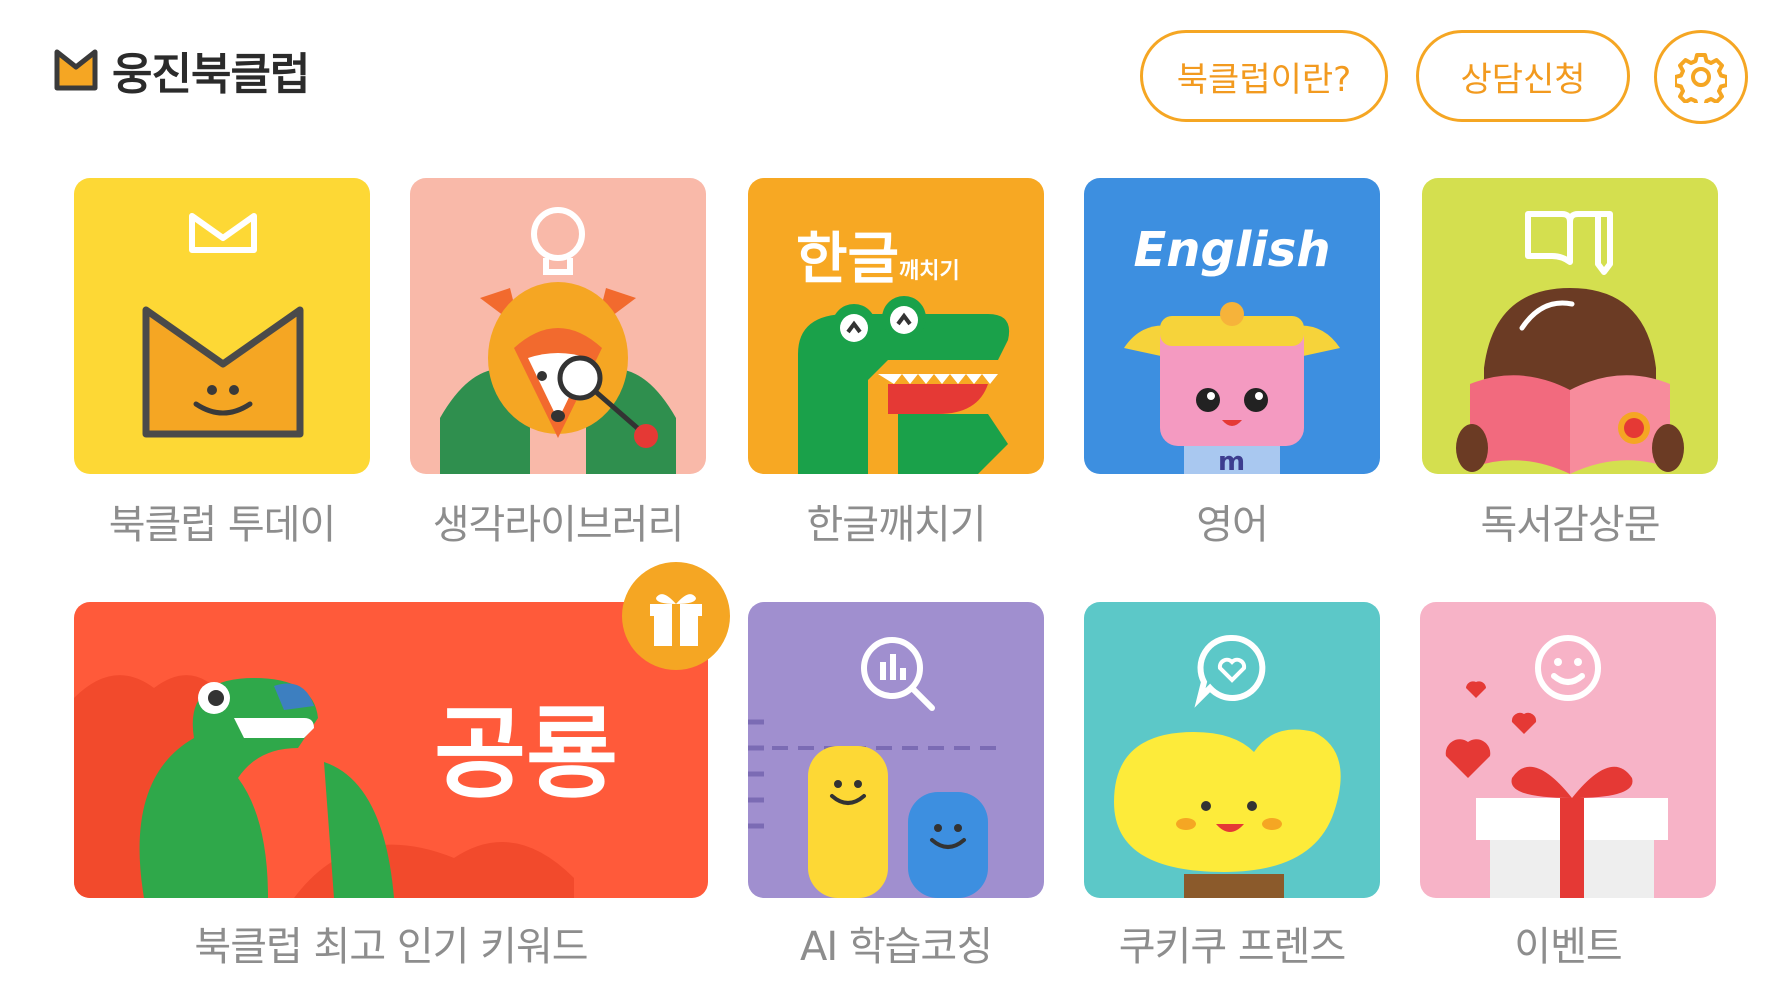 The height and width of the screenshot is (1000, 1778). Describe the element at coordinates (222, 525) in the screenshot. I see `tile-label-bookclub-today: 북클럽 투데이` at that location.